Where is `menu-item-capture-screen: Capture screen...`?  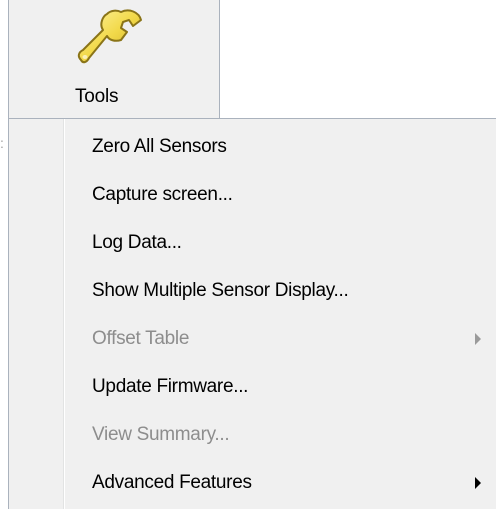 menu-item-capture-screen: Capture screen... is located at coordinates (252, 195).